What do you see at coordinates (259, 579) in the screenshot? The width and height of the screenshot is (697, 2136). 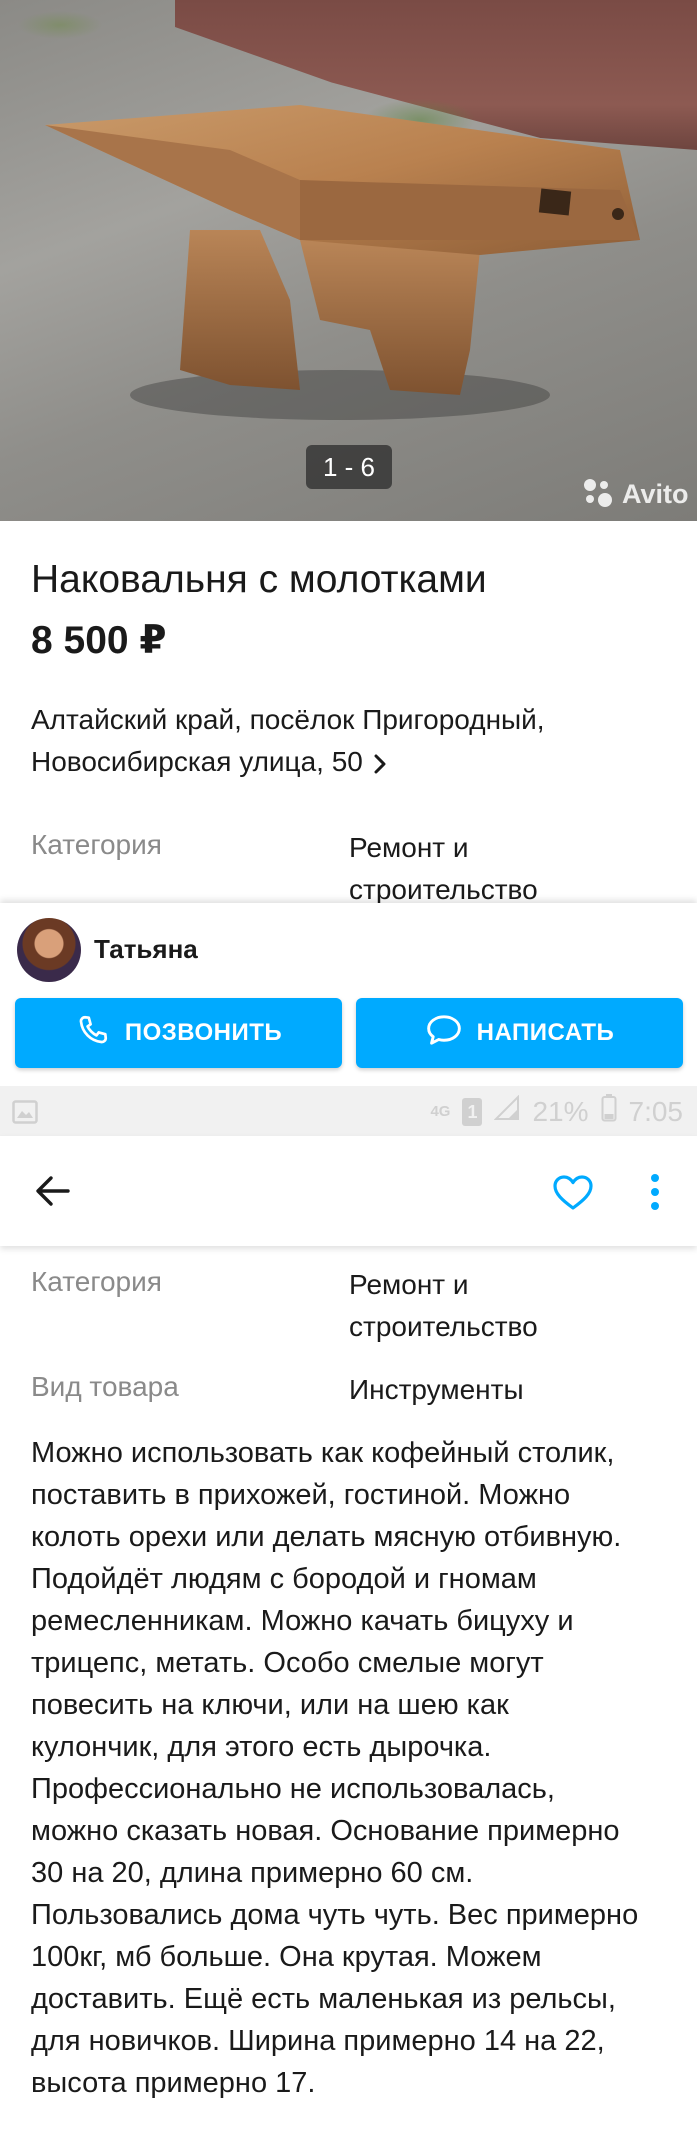 I see `listing-title: Наковальня с молотками` at bounding box center [259, 579].